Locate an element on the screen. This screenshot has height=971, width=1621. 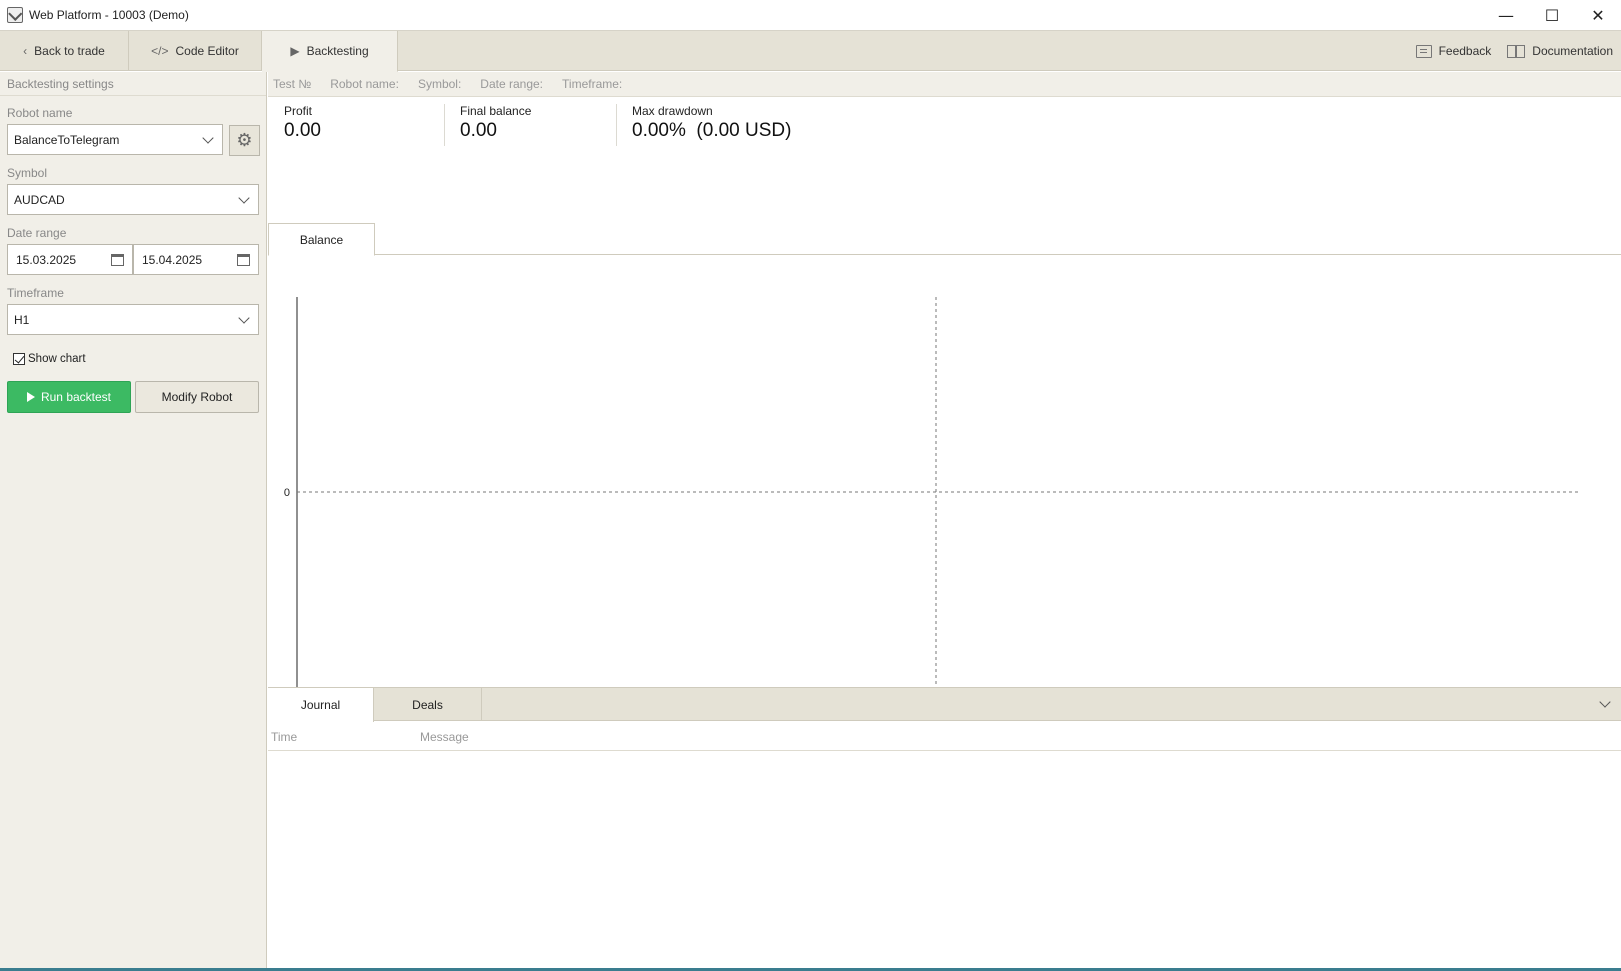
modify-robot-label: Modify Robot is located at coordinates (197, 397).